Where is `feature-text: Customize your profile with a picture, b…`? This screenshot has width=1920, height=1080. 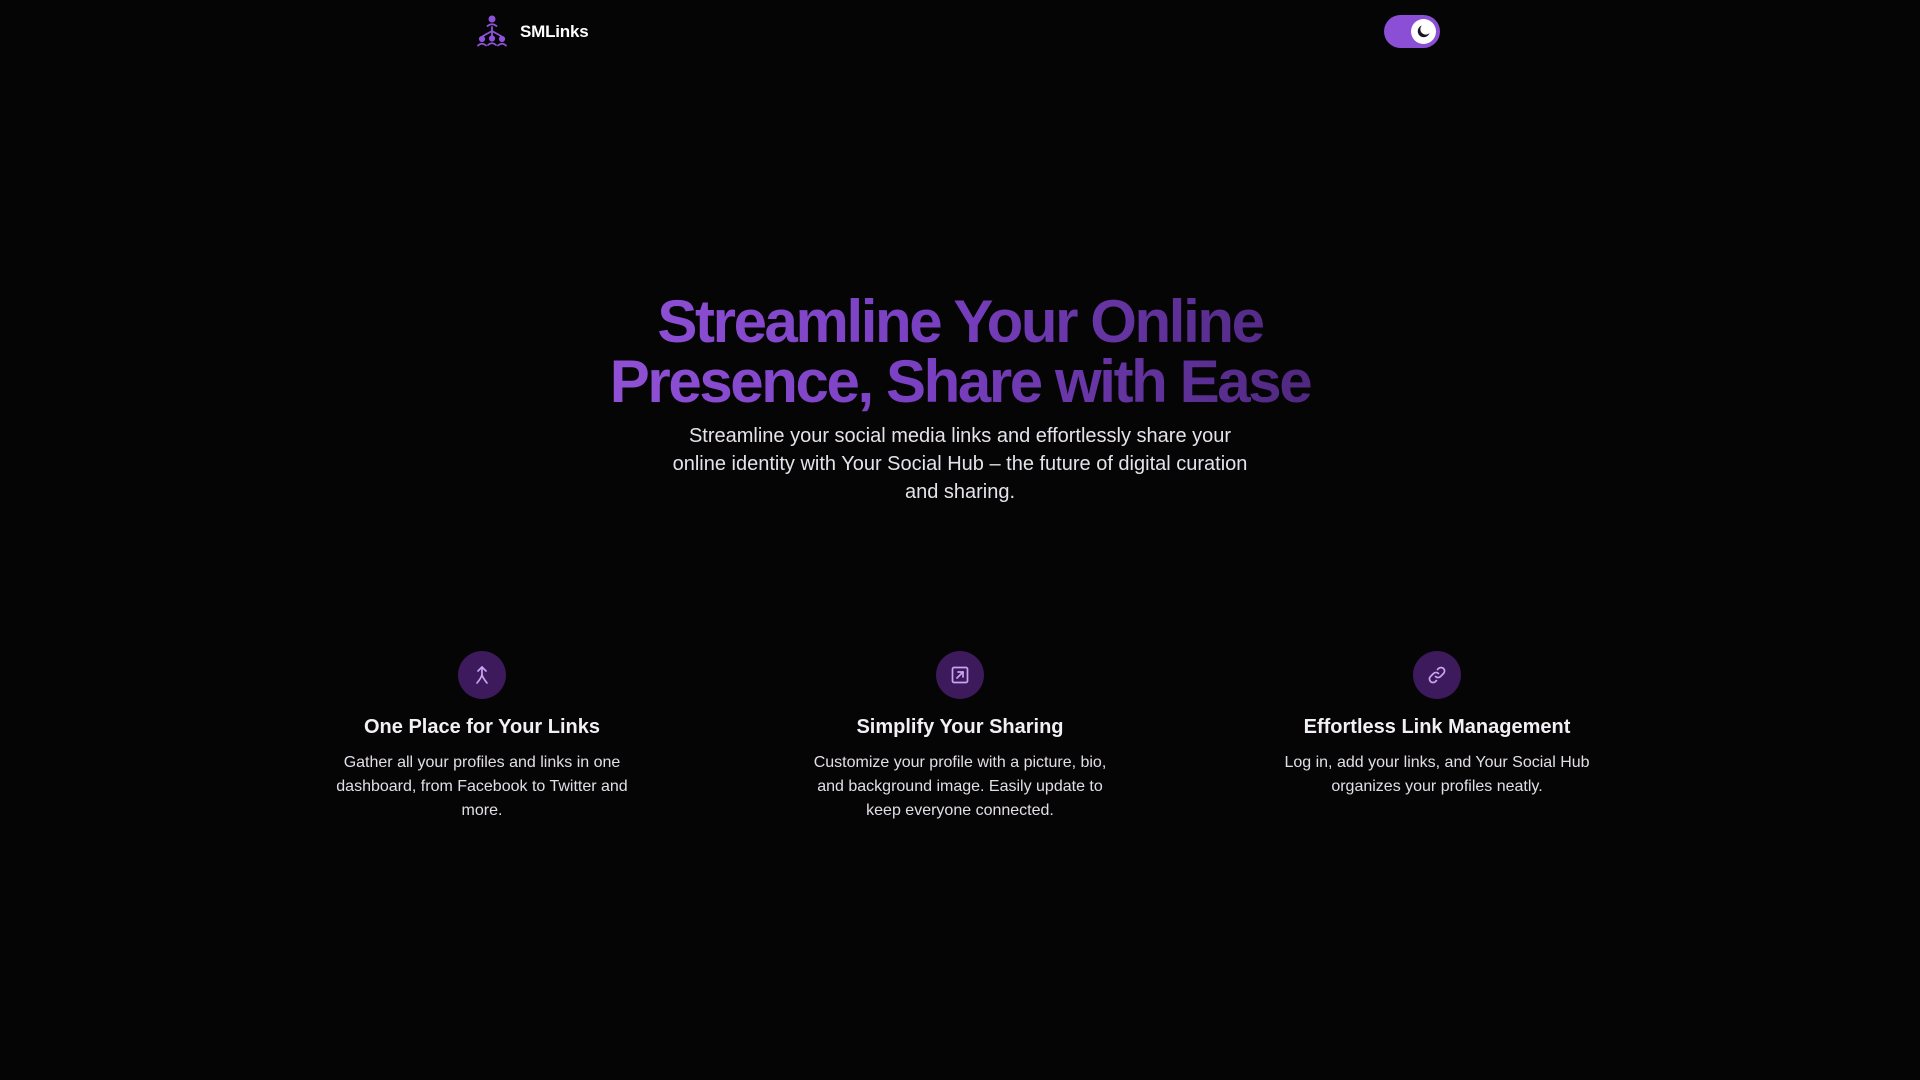
feature-text: Customize your profile with a picture, b… is located at coordinates (960, 786).